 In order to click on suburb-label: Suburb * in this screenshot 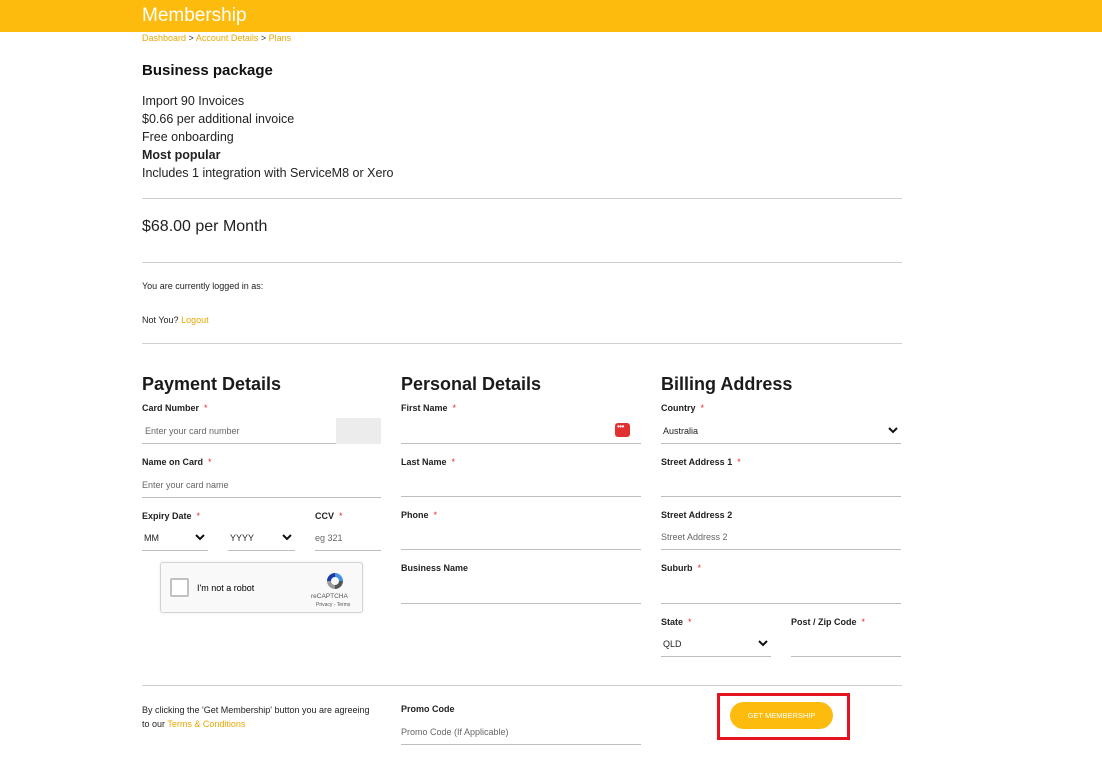, I will do `click(681, 568)`.